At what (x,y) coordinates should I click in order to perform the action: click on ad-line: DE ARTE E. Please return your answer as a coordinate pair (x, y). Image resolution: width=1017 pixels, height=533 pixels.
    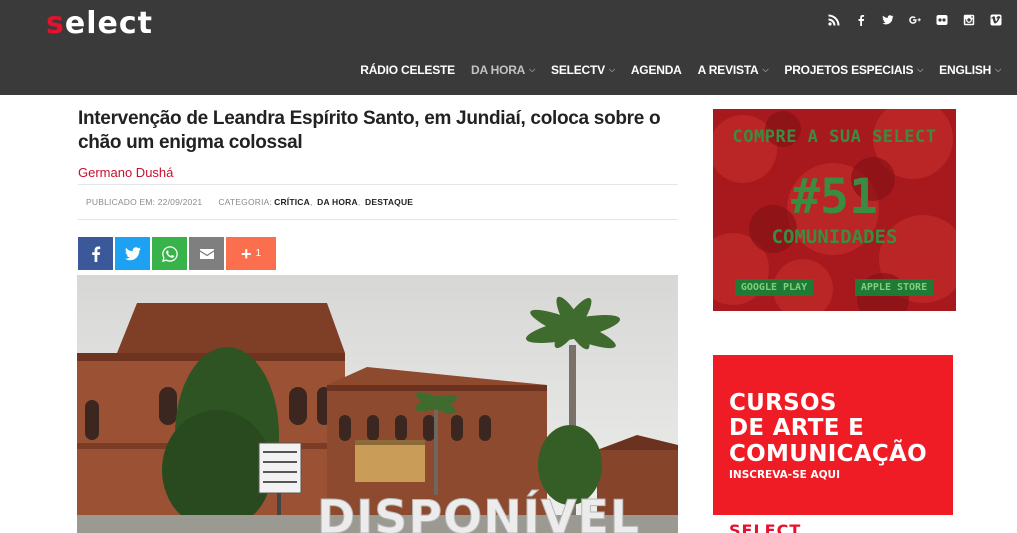
    Looking at the image, I should click on (797, 428).